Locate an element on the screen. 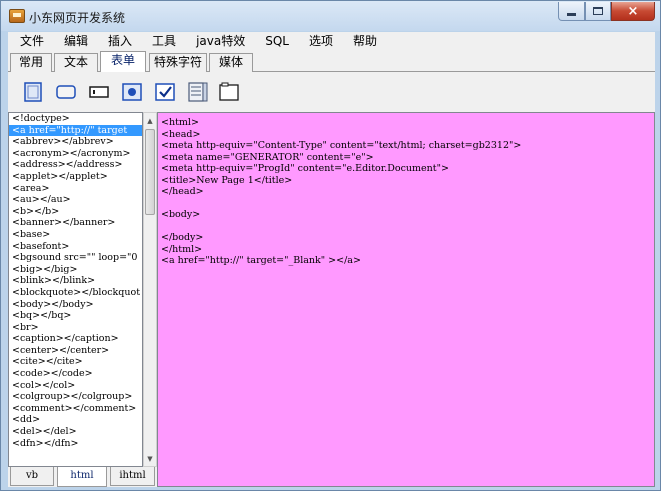 The image size is (661, 491). menu-java-effects: java特效 is located at coordinates (220, 41).